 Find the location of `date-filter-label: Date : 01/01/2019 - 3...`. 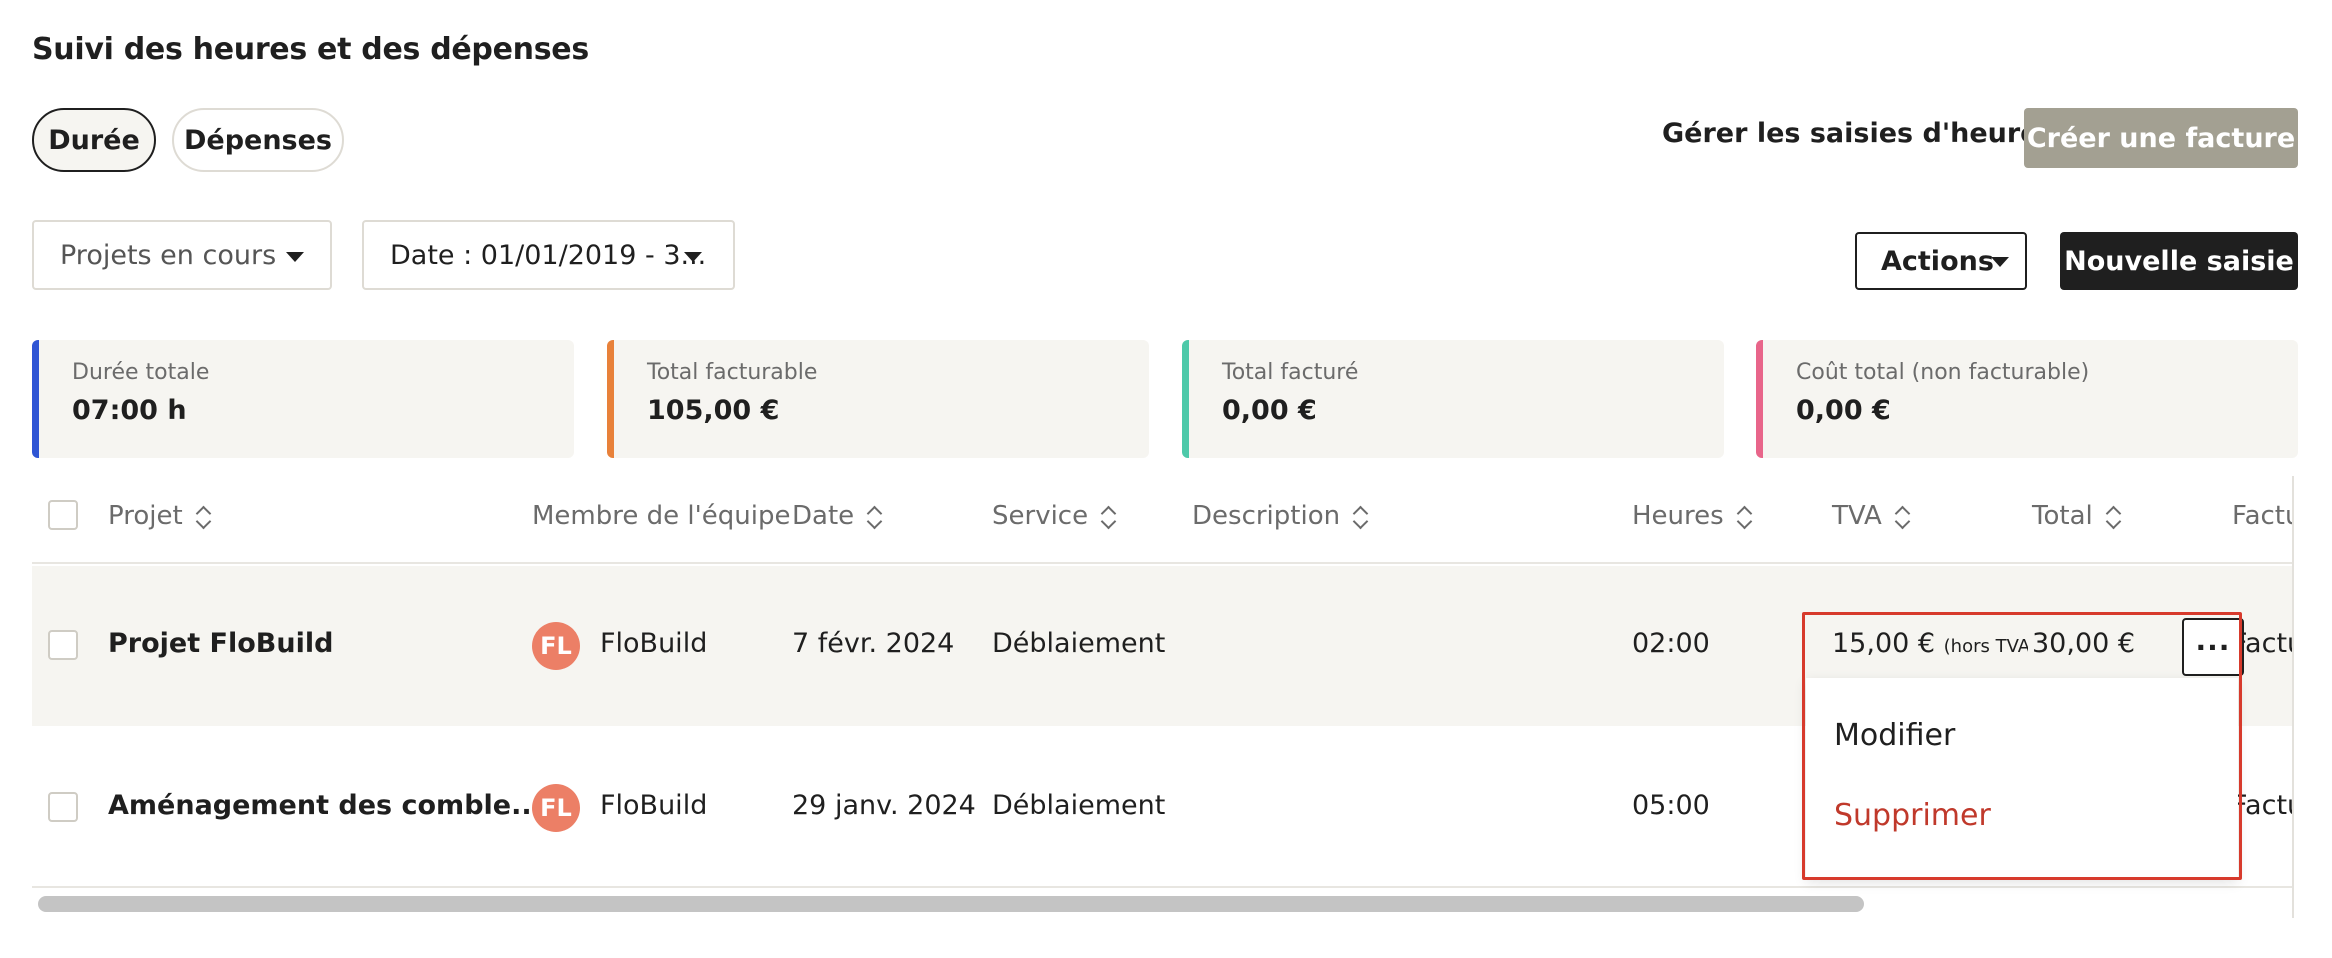

date-filter-label: Date : 01/01/2019 - 3... is located at coordinates (548, 255).